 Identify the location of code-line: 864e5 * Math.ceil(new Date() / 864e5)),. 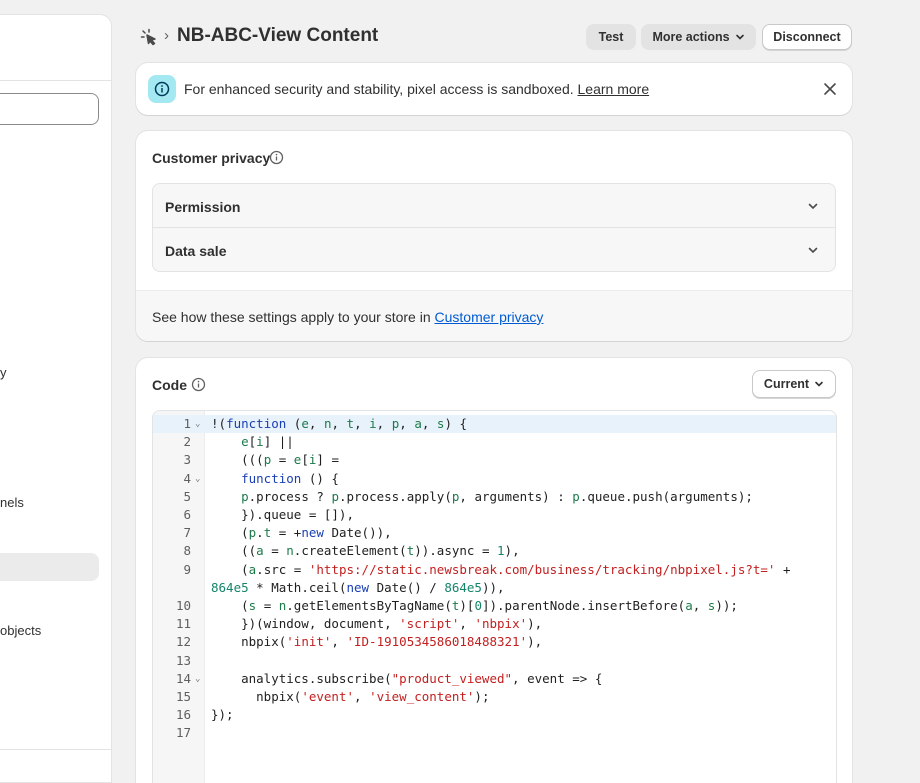
(494, 588).